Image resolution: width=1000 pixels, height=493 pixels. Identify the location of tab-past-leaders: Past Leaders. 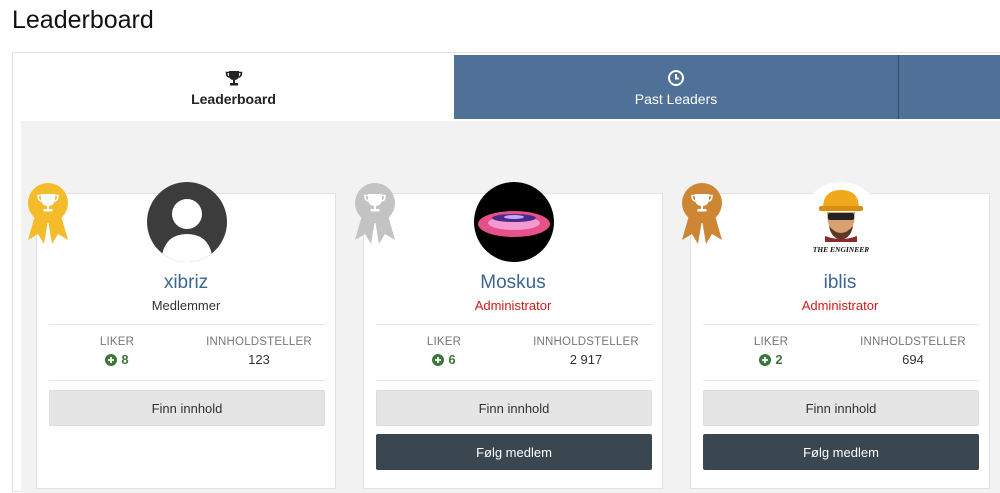
(676, 87).